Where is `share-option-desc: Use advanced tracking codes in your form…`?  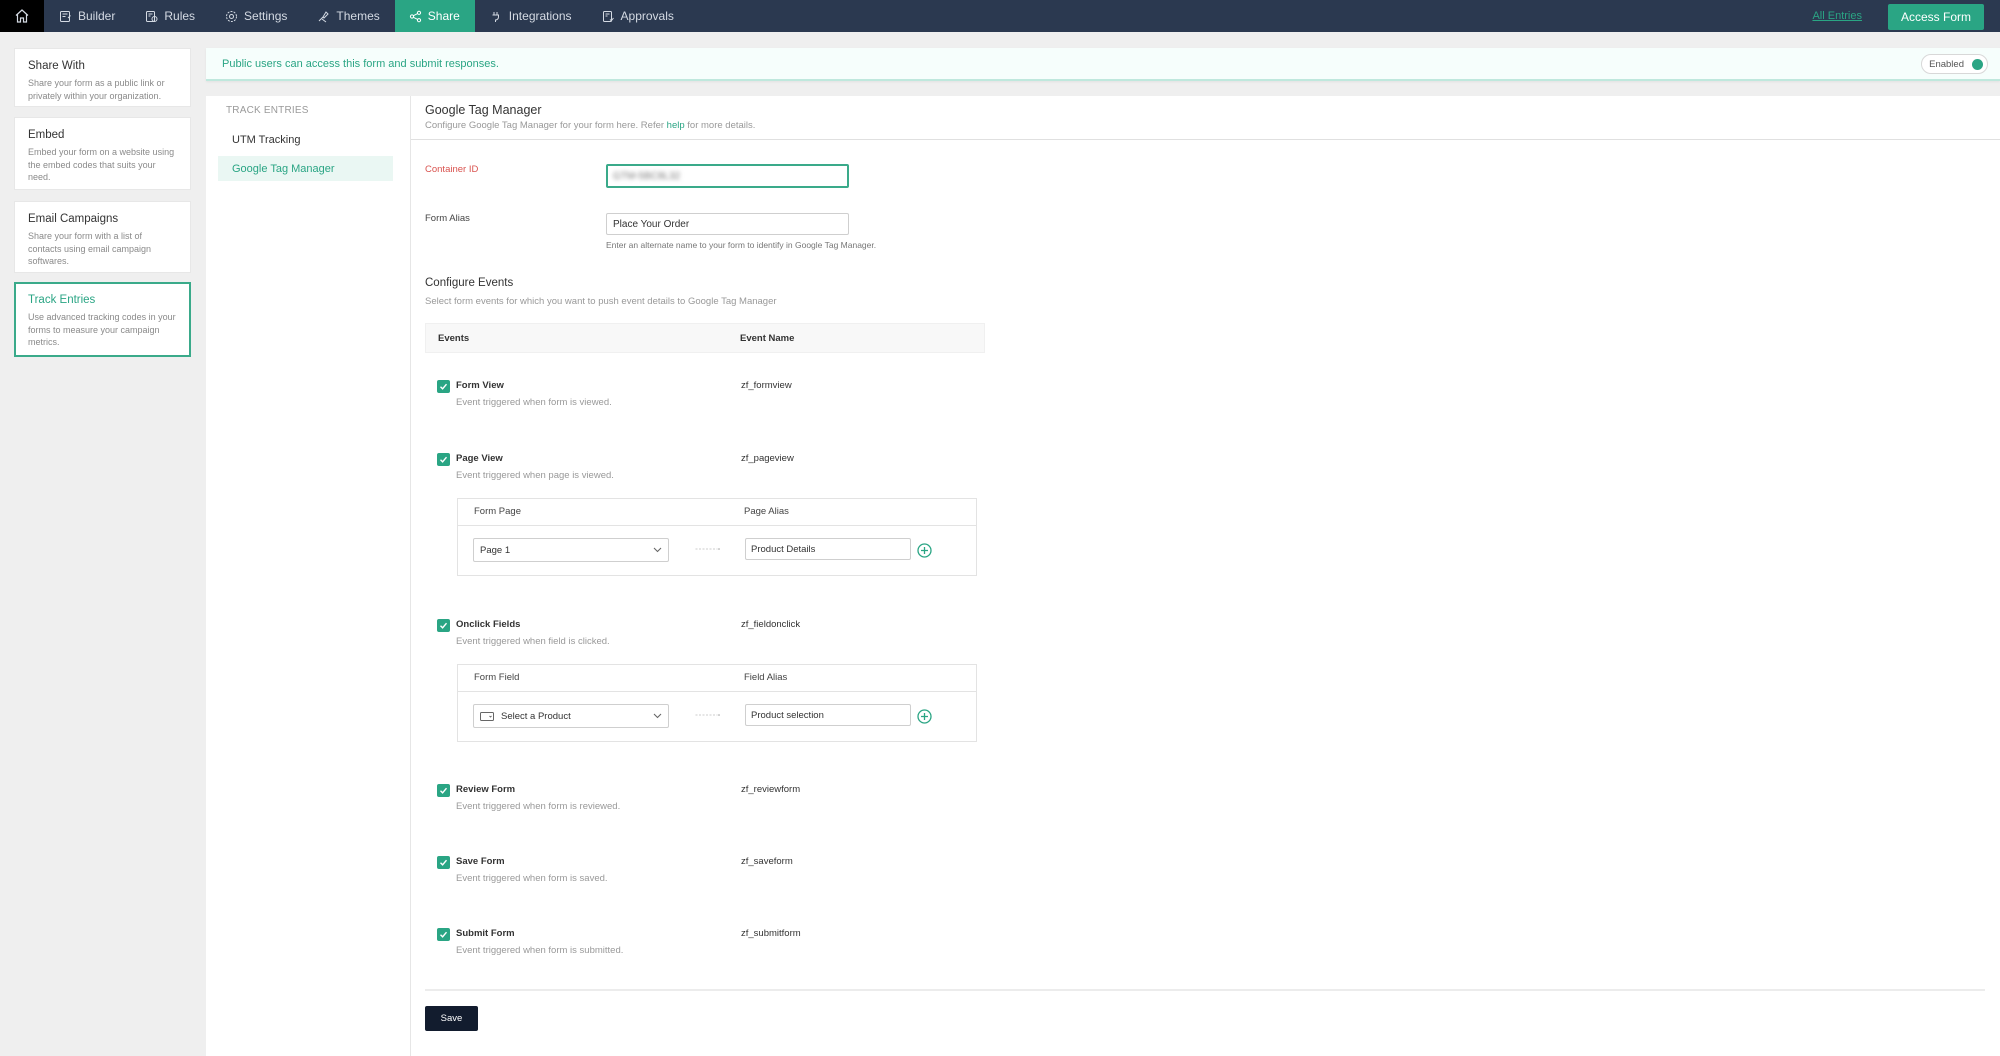
share-option-desc: Use advanced tracking codes in your form… is located at coordinates (102, 329).